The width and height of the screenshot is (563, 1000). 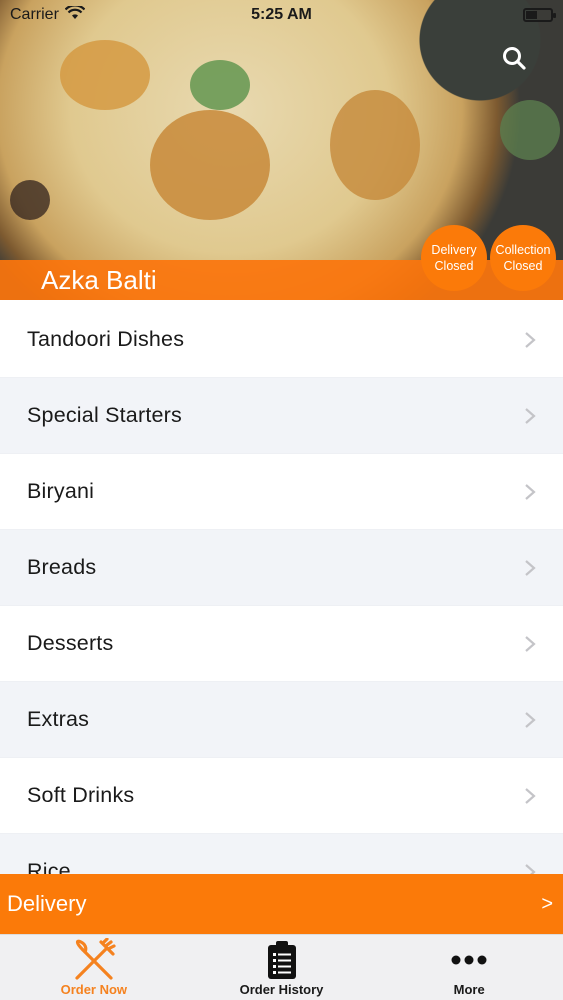 I want to click on tab-label: Order History, so click(x=281, y=989).